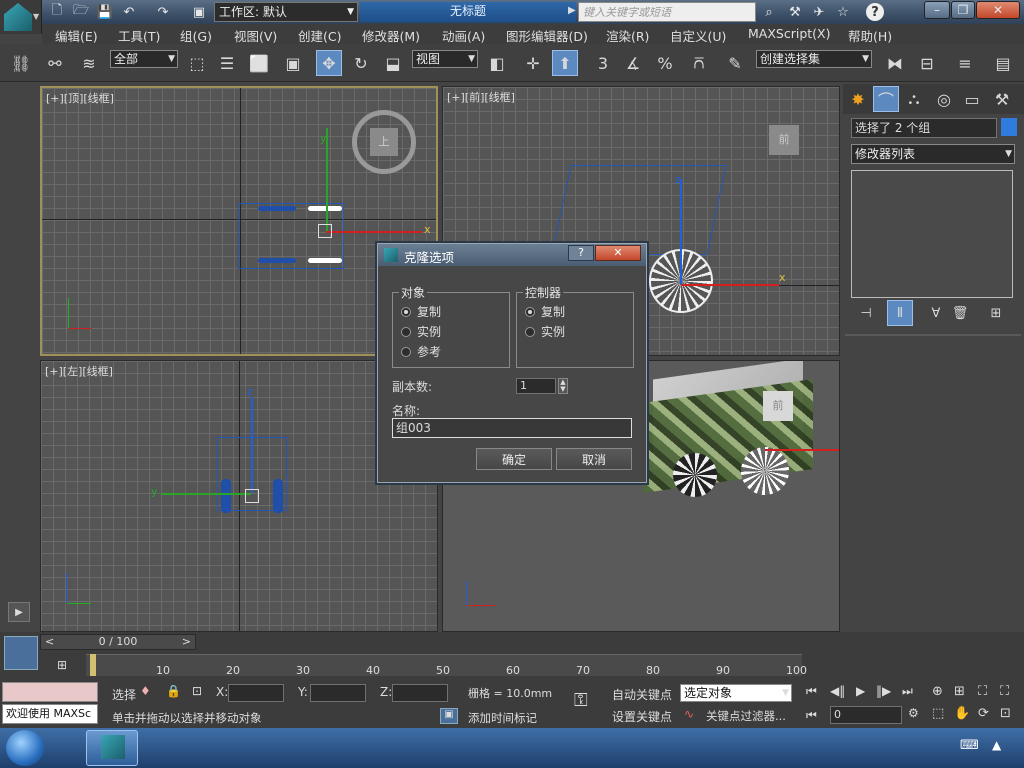  Describe the element at coordinates (421, 331) in the screenshot. I see `object-instance-radio: 实例` at that location.